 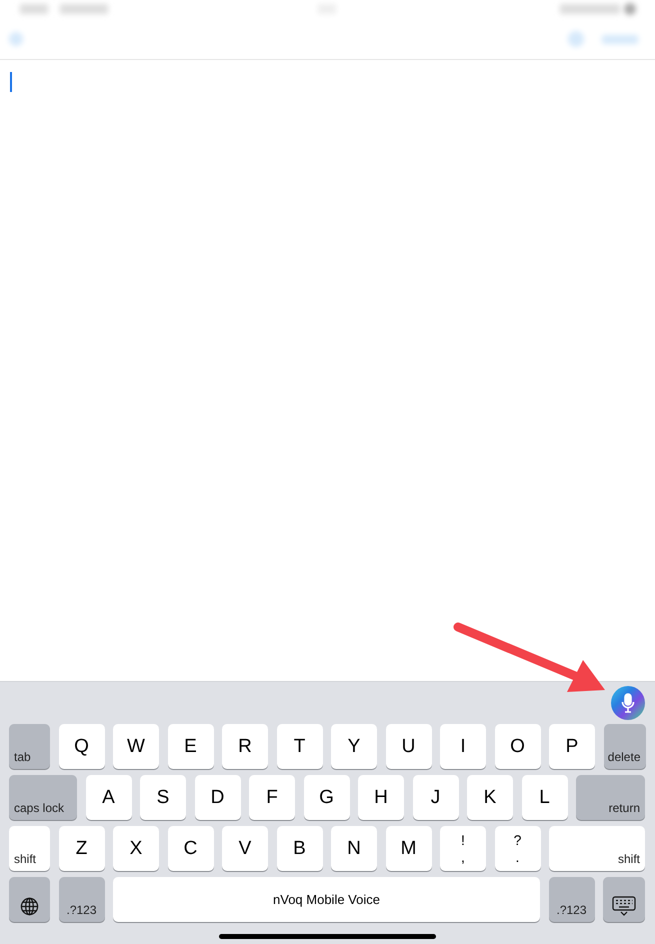 I want to click on letter-key: Z, so click(x=81, y=848).